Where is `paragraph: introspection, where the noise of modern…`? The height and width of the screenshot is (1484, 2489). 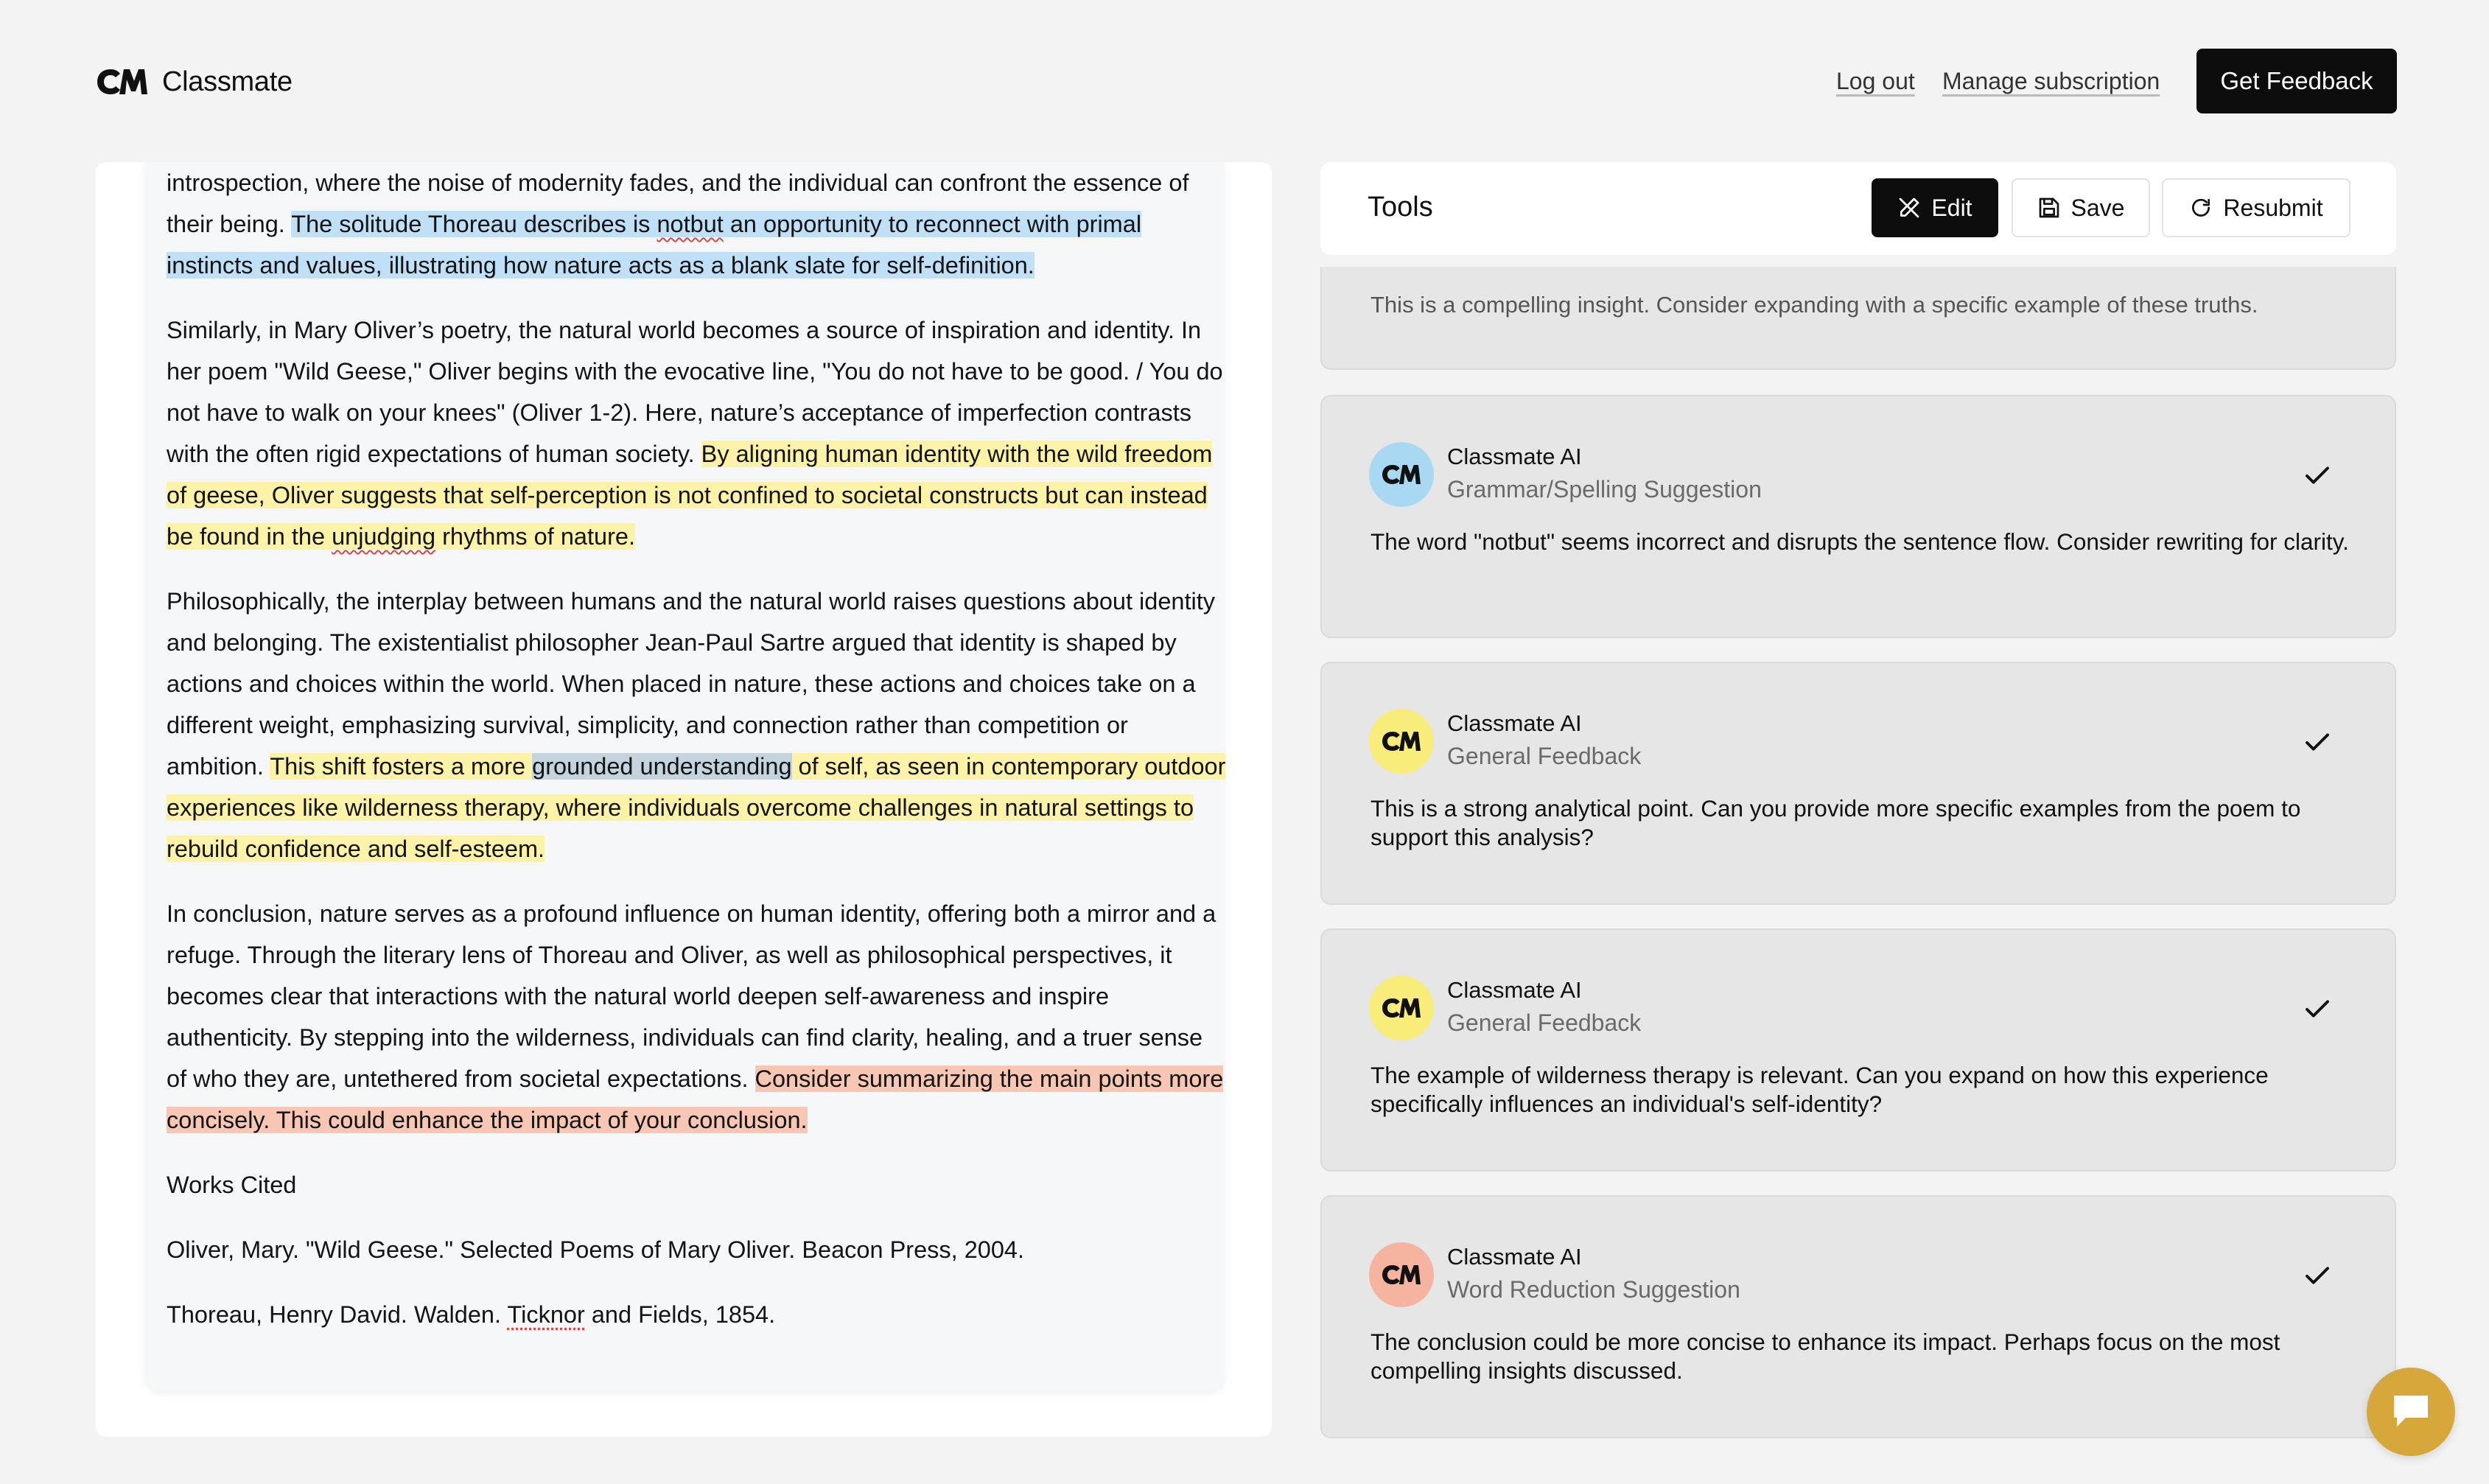 paragraph: introspection, where the noise of modern… is located at coordinates (697, 224).